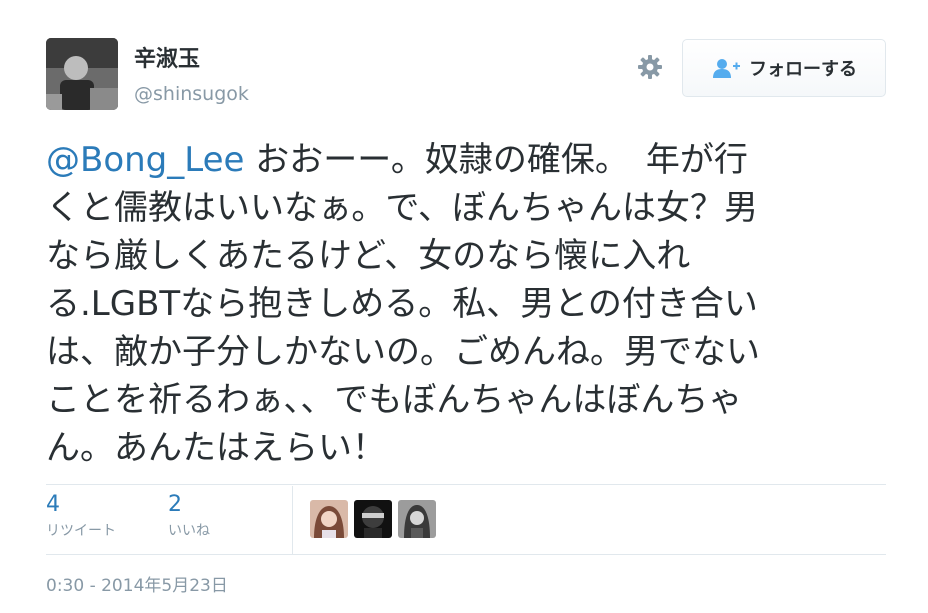 The height and width of the screenshot is (613, 928). Describe the element at coordinates (402, 304) in the screenshot. I see `tweet-line: る.LGBTなら抱きしめる。私、男との付き合い` at that location.